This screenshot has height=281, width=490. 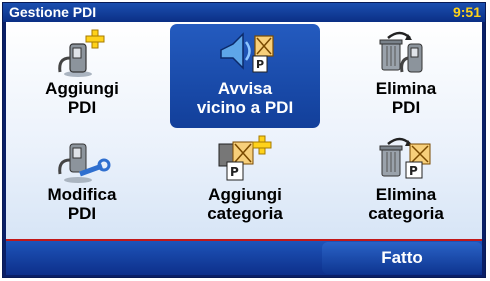 I want to click on delete-category-label: Elimina categoria, so click(x=406, y=204).